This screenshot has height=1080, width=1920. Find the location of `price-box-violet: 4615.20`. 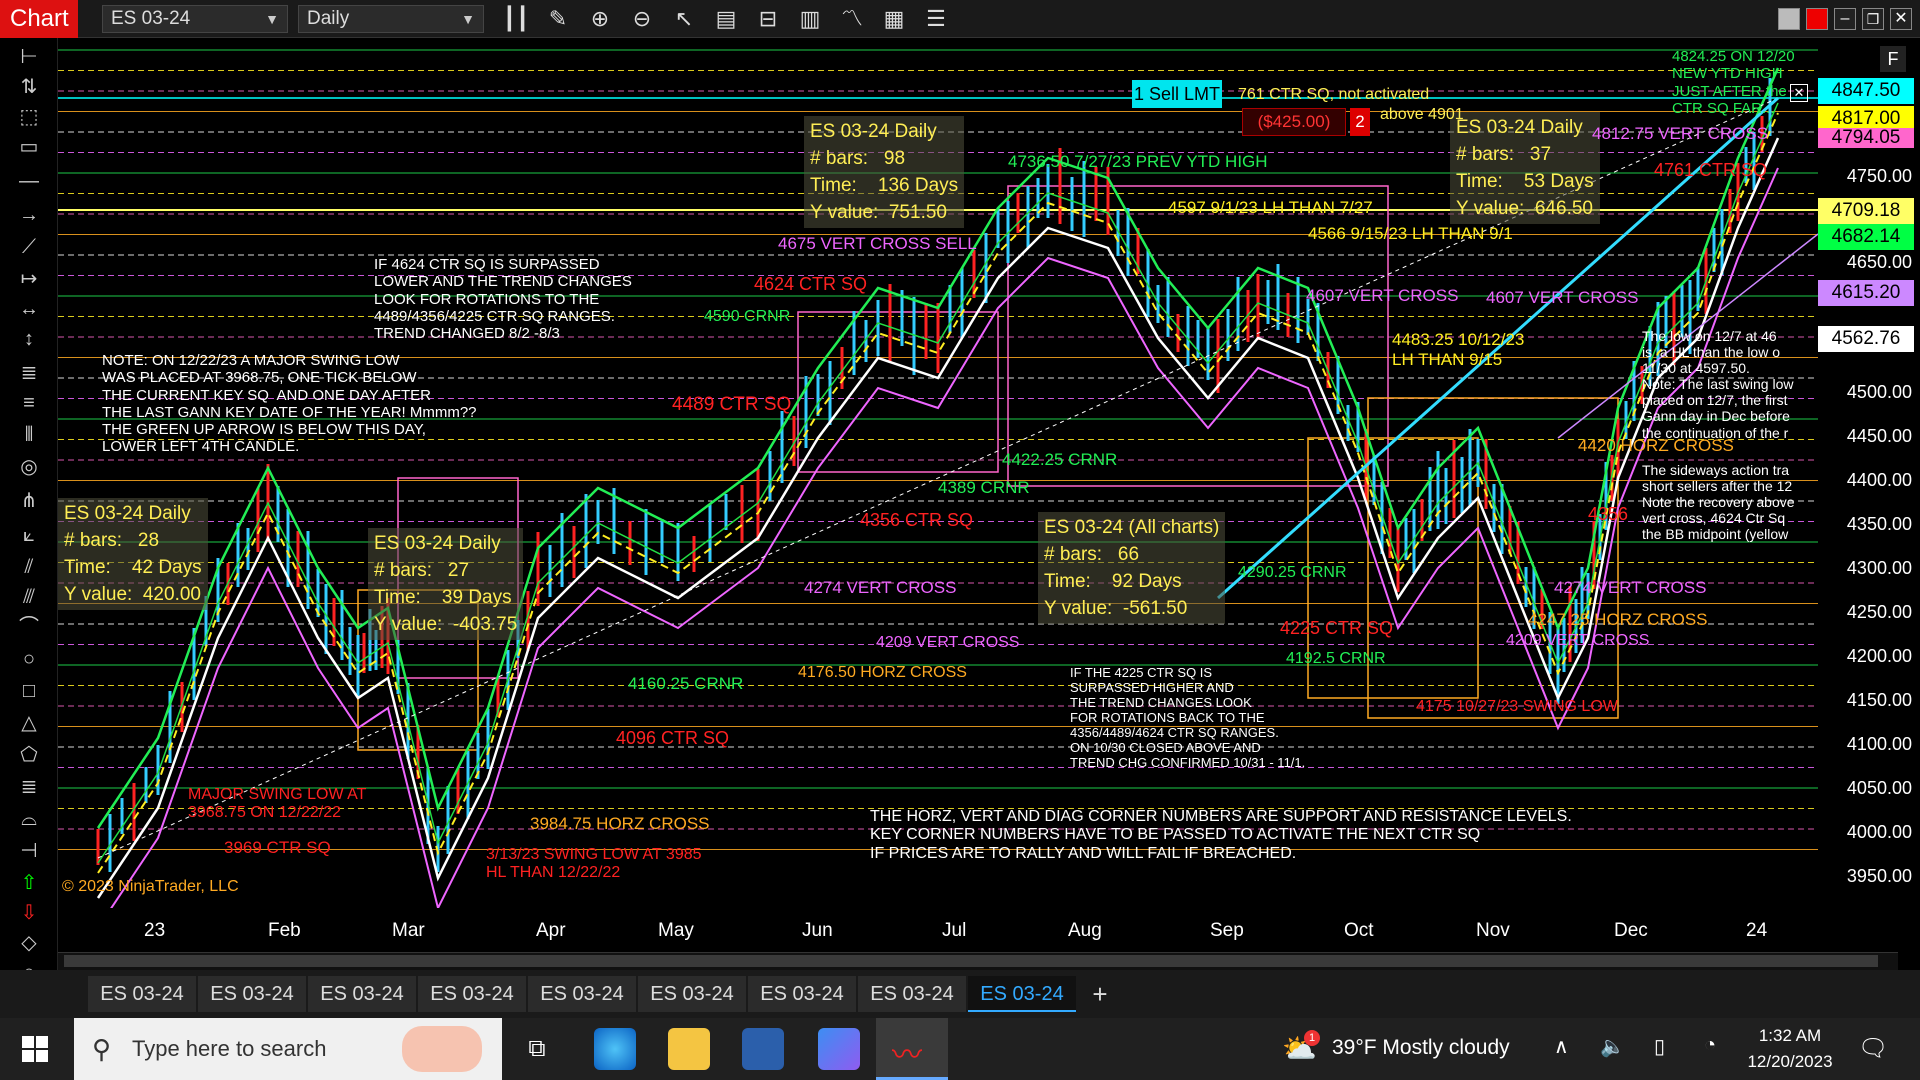

price-box-violet: 4615.20 is located at coordinates (1866, 293).